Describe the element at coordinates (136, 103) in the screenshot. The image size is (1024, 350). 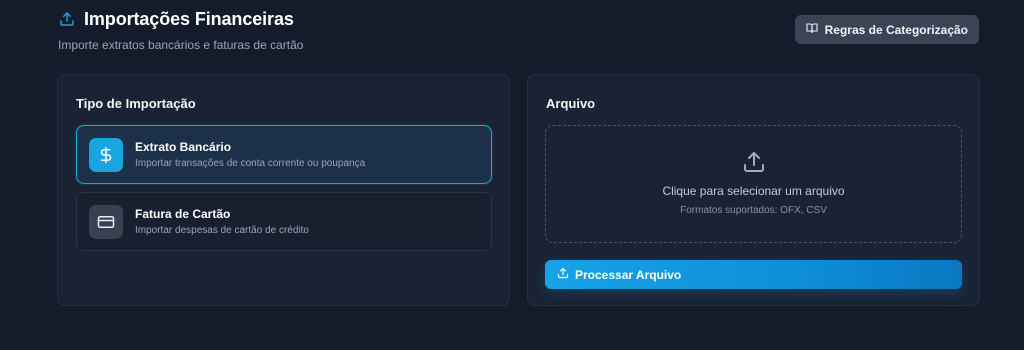
I see `import-type-title: Tipo de Importação` at that location.